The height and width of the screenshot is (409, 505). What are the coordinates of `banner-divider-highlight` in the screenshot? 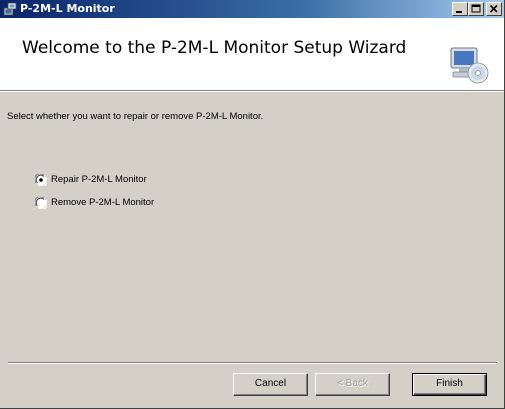 It's located at (252, 91).